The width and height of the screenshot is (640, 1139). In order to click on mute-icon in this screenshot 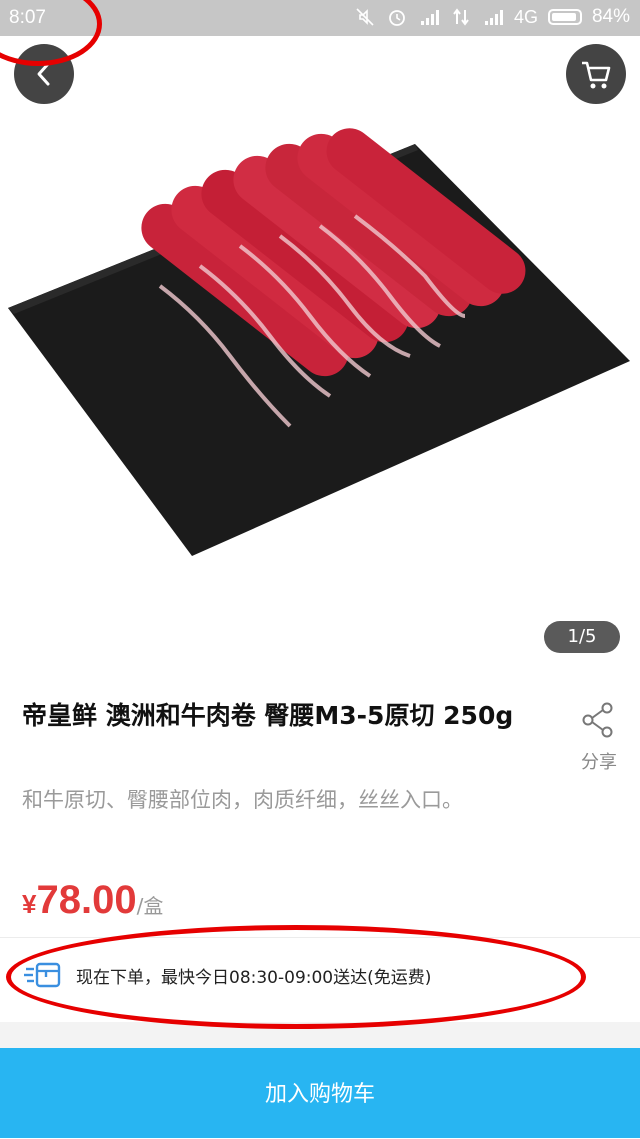, I will do `click(365, 17)`.